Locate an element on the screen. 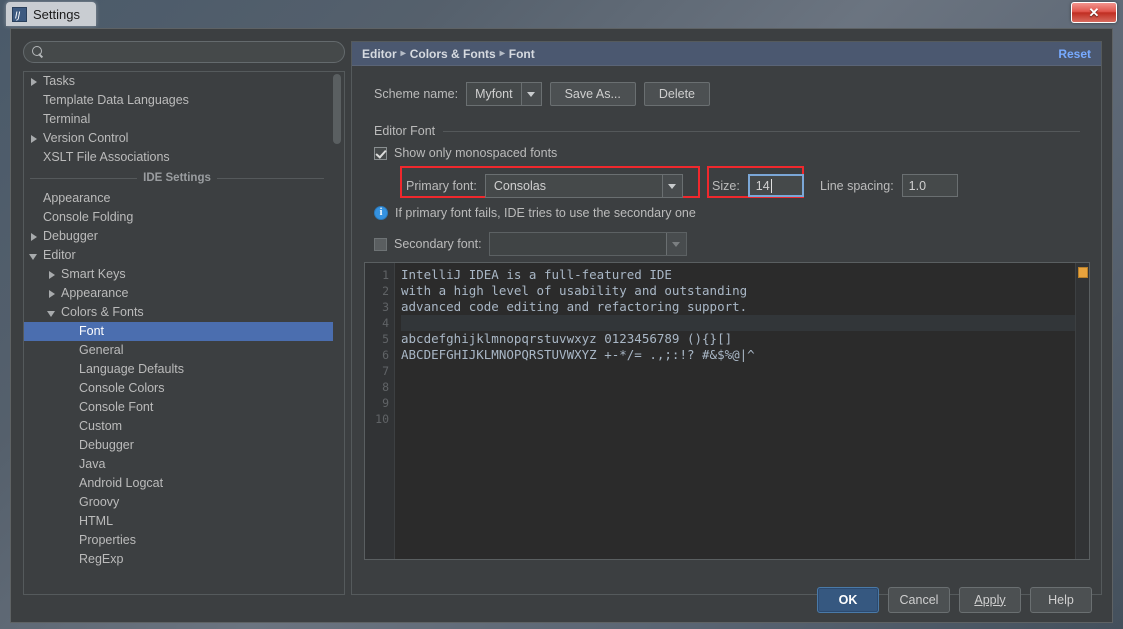 The height and width of the screenshot is (629, 1123). sidebar-item-label: Console Folding is located at coordinates (88, 217).